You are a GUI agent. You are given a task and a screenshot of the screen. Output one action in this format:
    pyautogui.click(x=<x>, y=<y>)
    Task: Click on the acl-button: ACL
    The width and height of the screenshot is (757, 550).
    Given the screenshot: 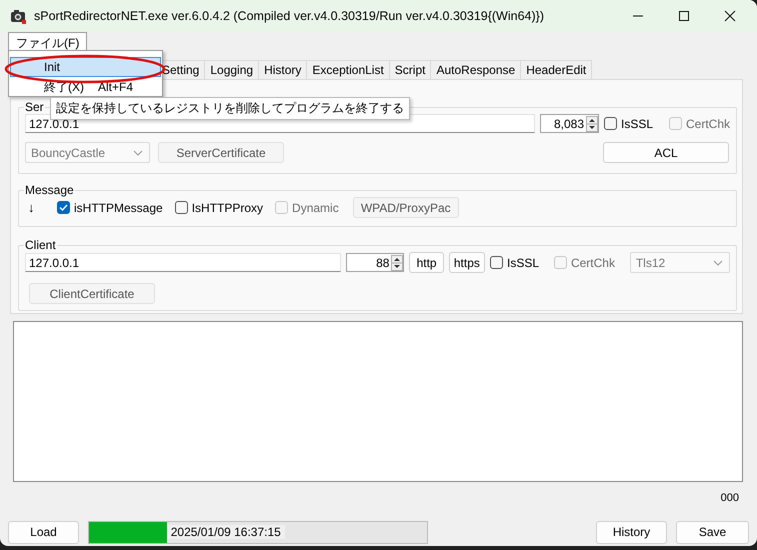 What is the action you would take?
    pyautogui.click(x=666, y=152)
    